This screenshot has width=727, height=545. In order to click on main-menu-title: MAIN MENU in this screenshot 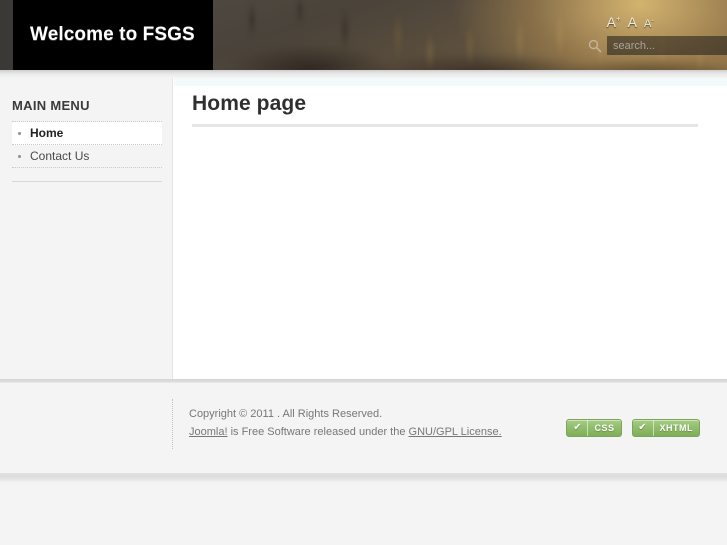, I will do `click(51, 105)`.